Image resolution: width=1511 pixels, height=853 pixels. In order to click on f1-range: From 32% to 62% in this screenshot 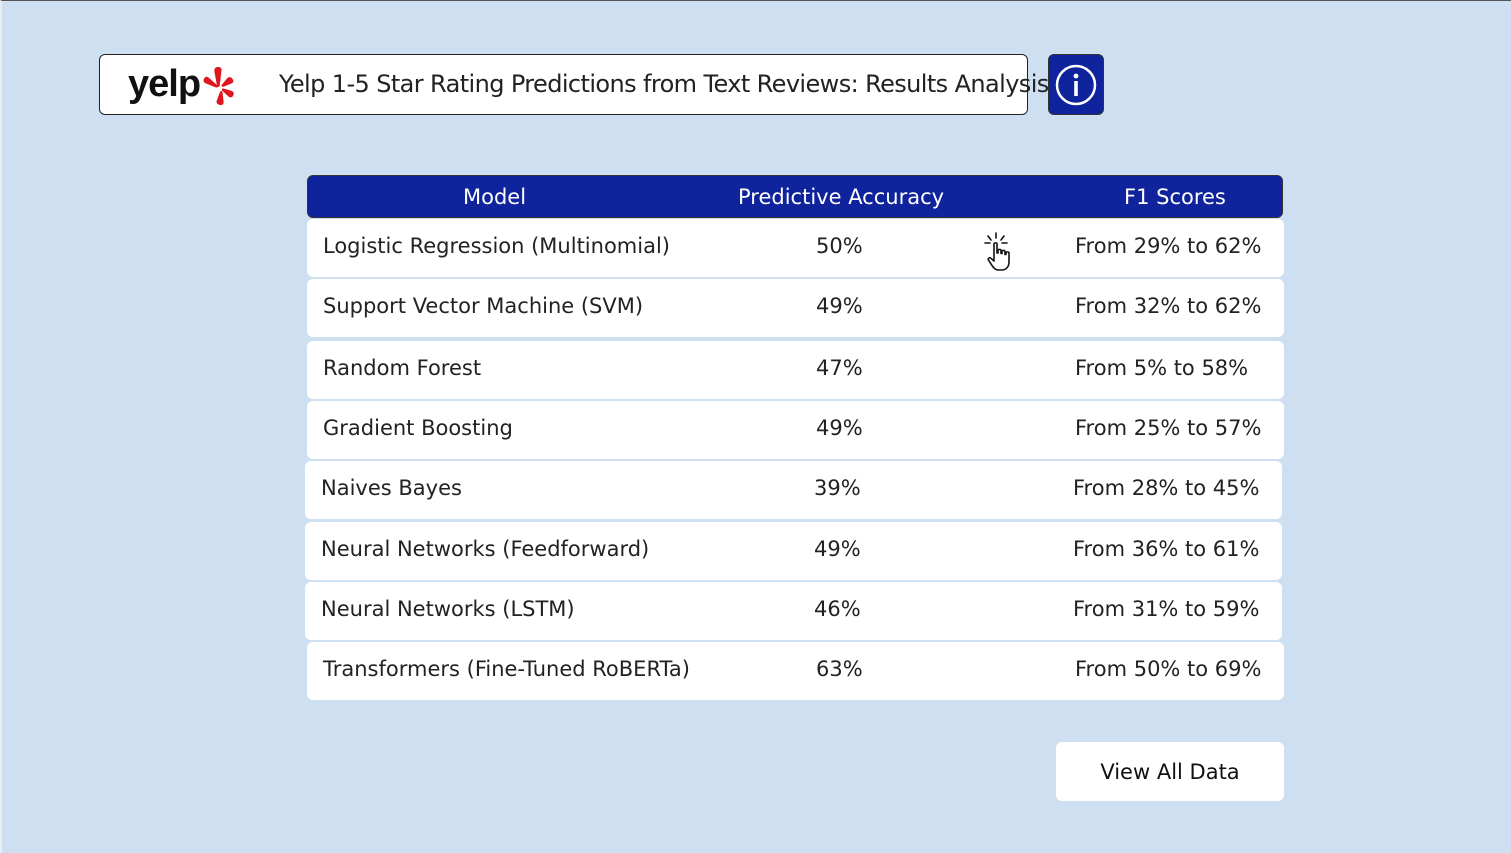, I will do `click(1168, 306)`.